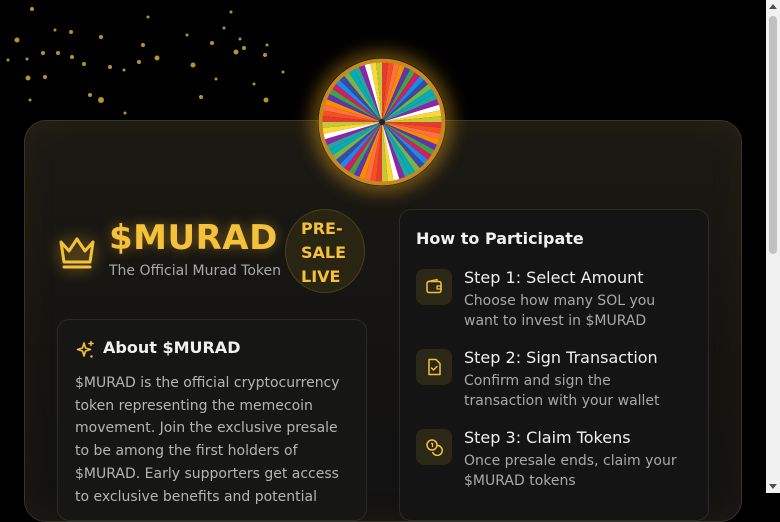 This screenshot has height=522, width=780. What do you see at coordinates (773, 135) in the screenshot?
I see `scrollbar-thumb` at bounding box center [773, 135].